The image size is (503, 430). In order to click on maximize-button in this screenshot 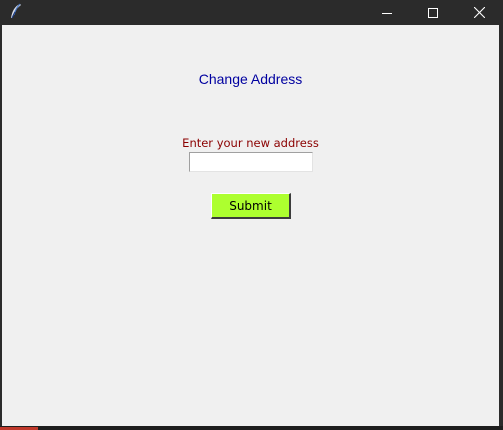, I will do `click(433, 12)`.